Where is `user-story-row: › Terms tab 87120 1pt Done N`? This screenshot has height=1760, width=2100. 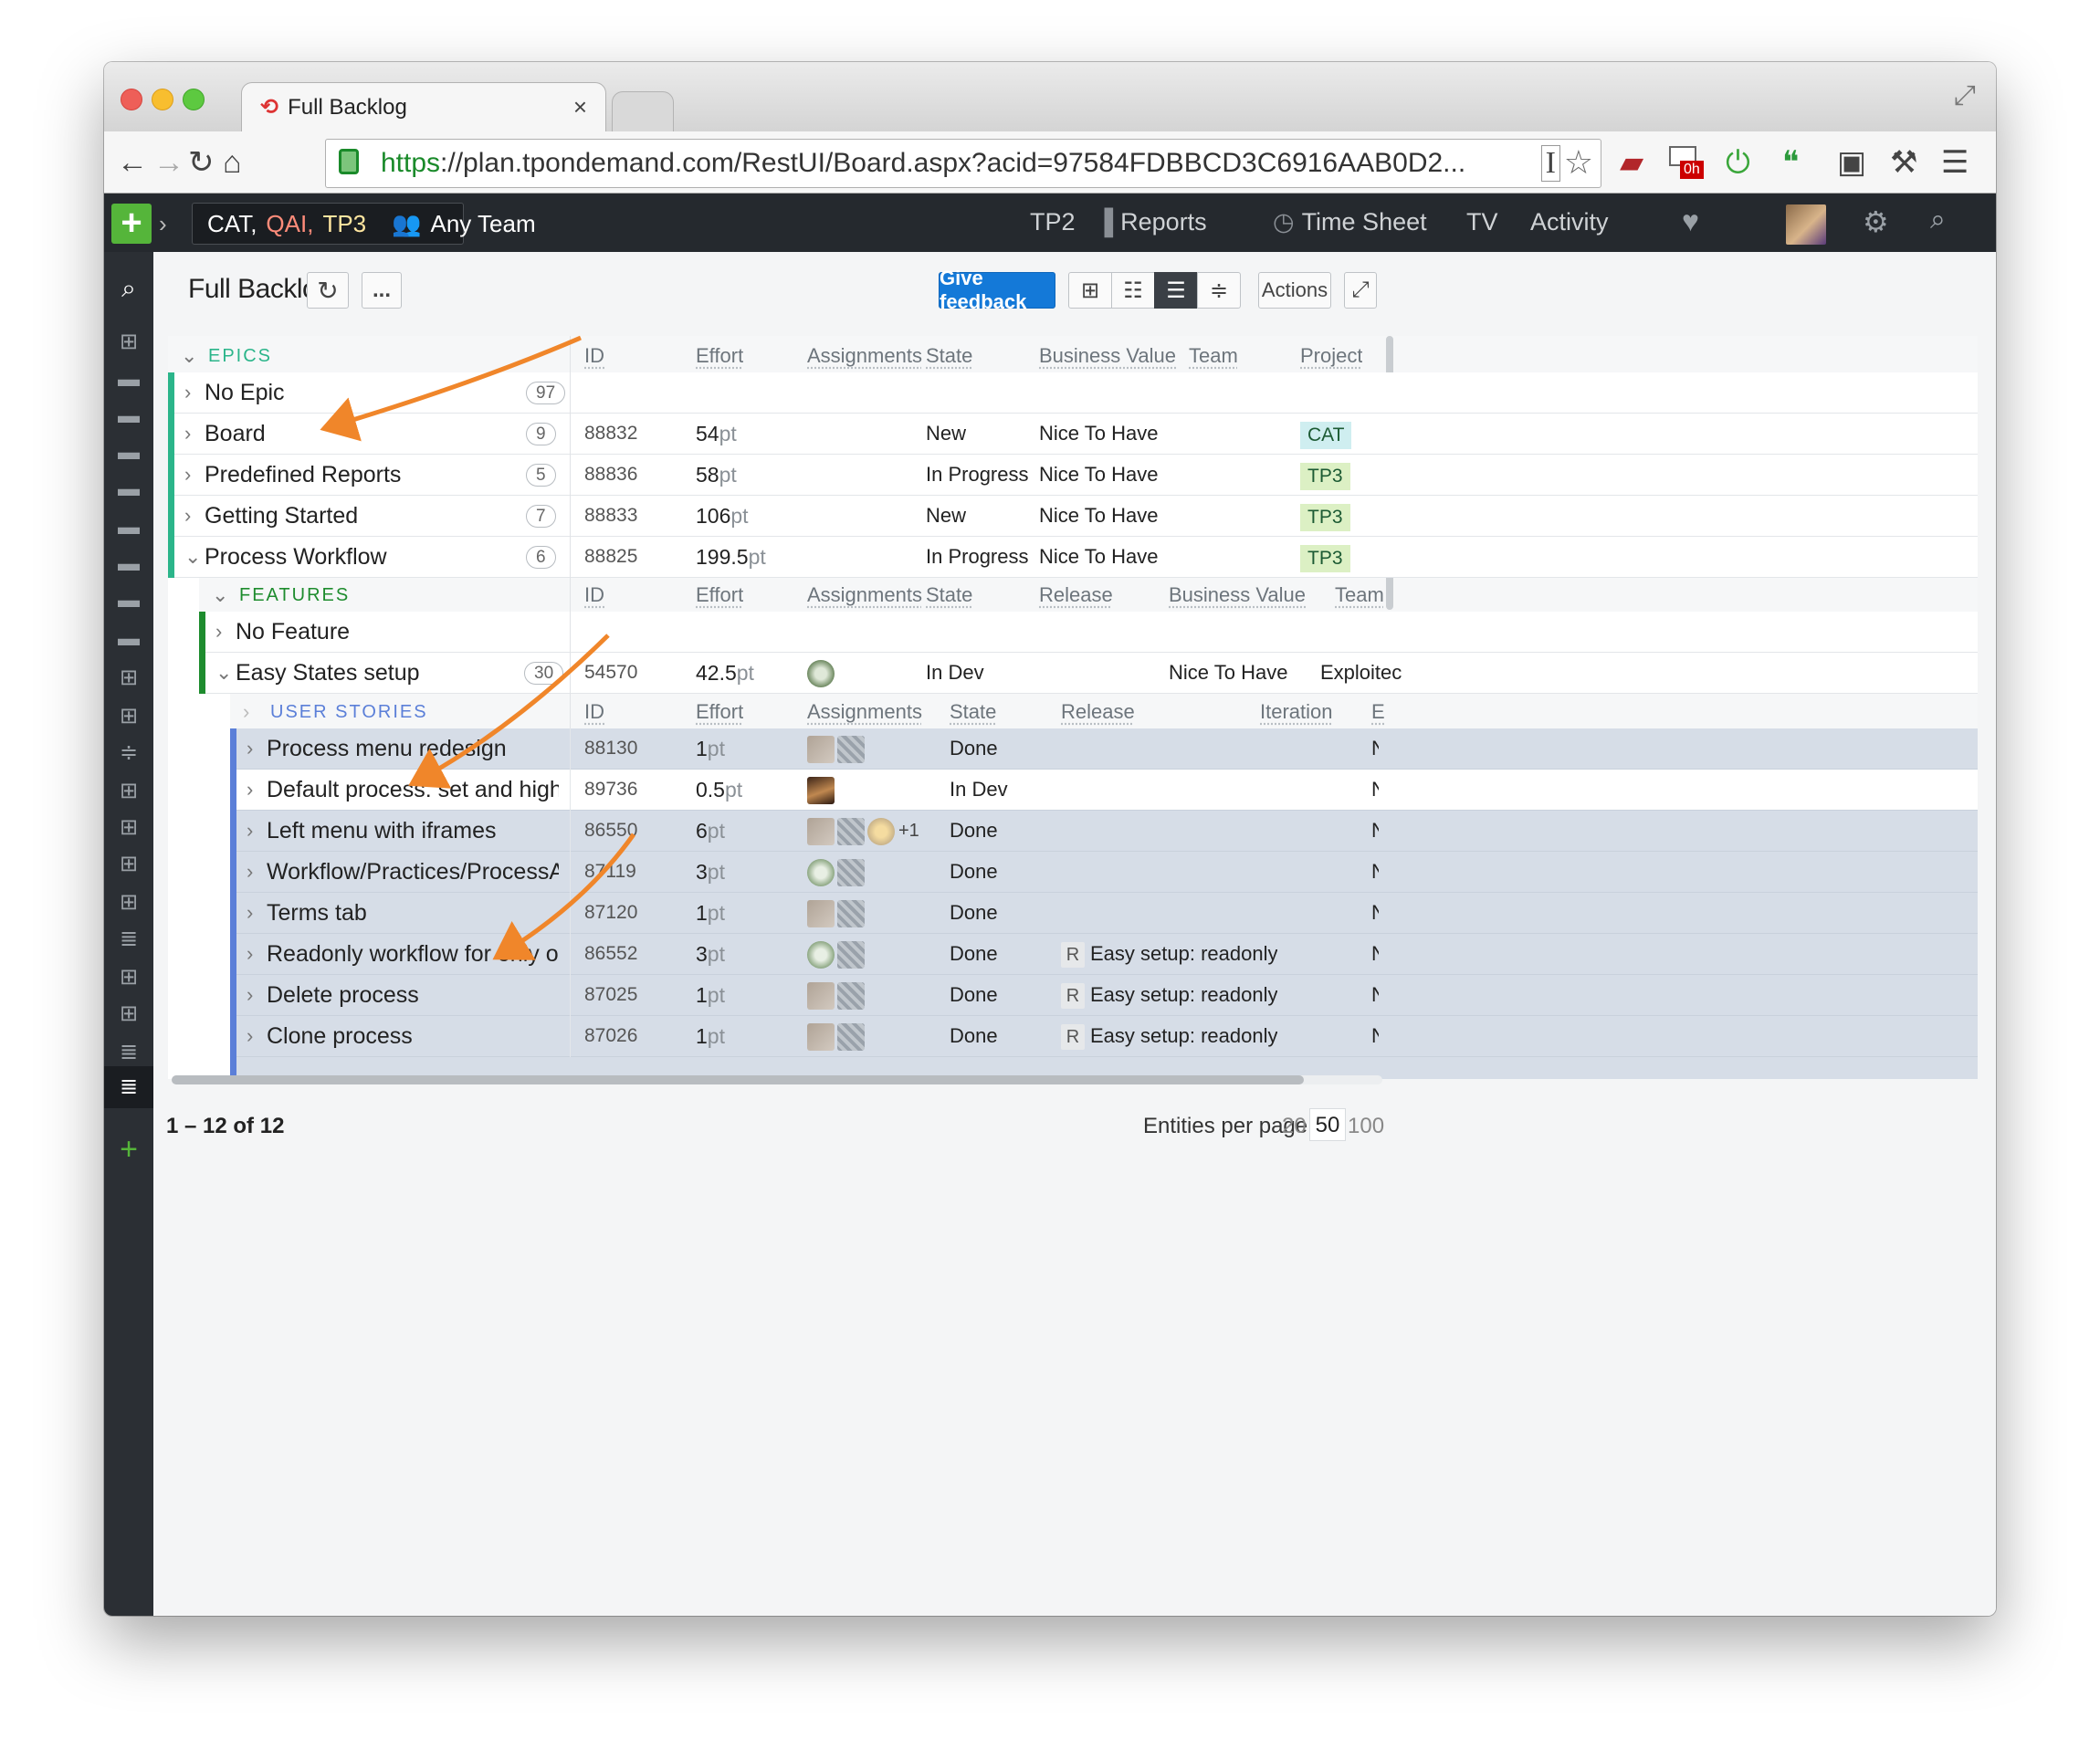
user-story-row: › Terms tab 87120 1pt Done N is located at coordinates (1104, 913).